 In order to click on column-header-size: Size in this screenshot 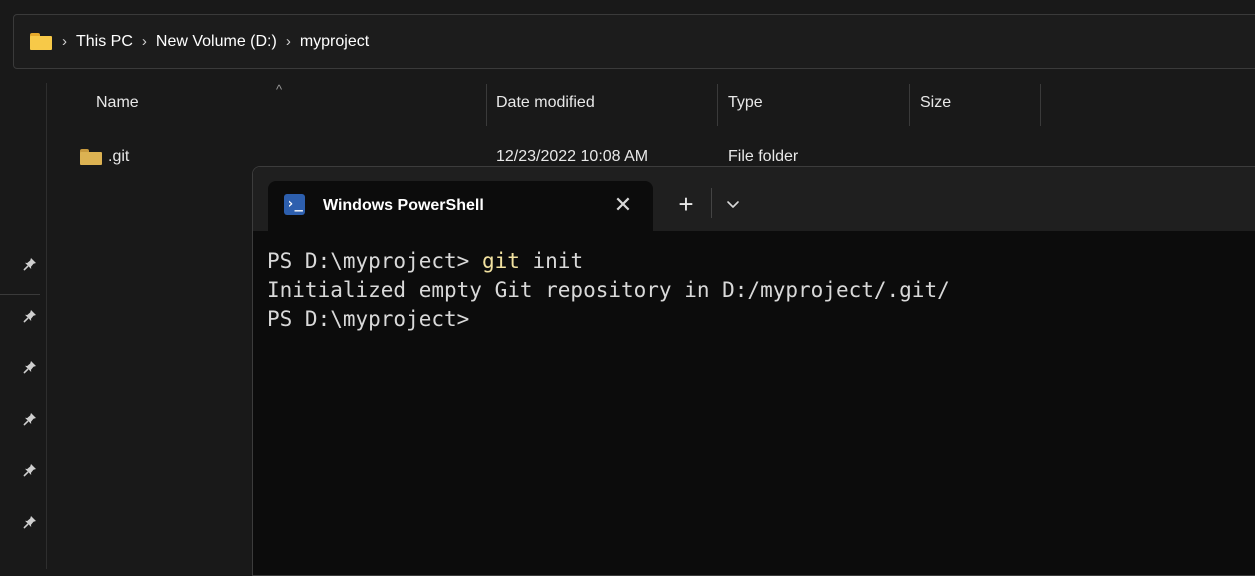, I will do `click(935, 103)`.